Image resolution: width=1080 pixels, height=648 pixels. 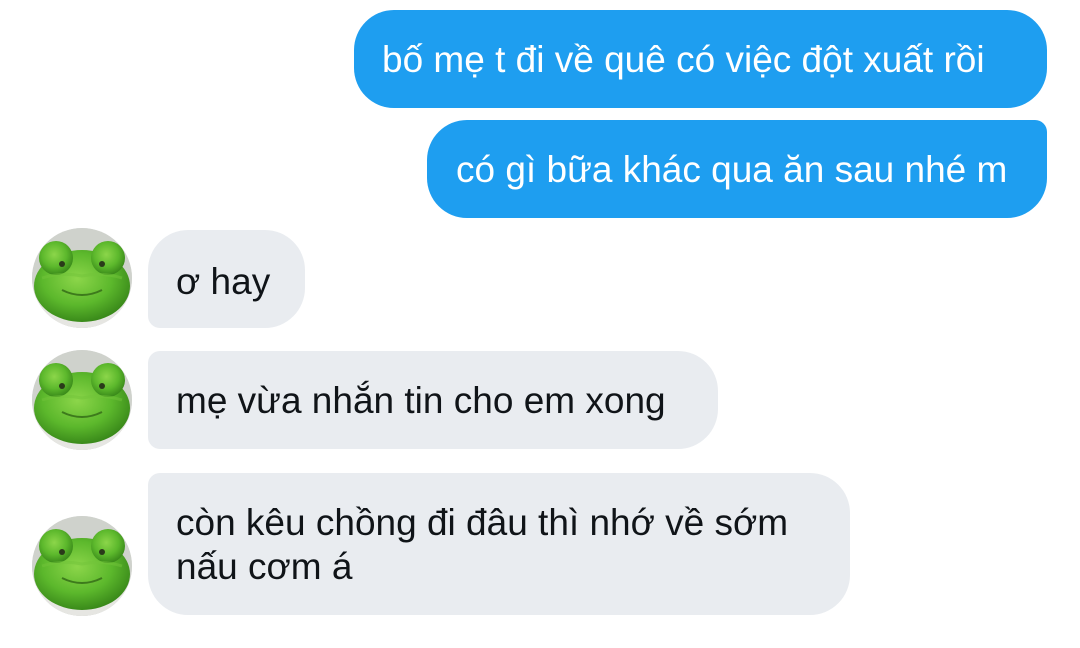 I want to click on message-text: bố mẹ t đi về quê có việc đột xuất rồi, so click(x=683, y=59).